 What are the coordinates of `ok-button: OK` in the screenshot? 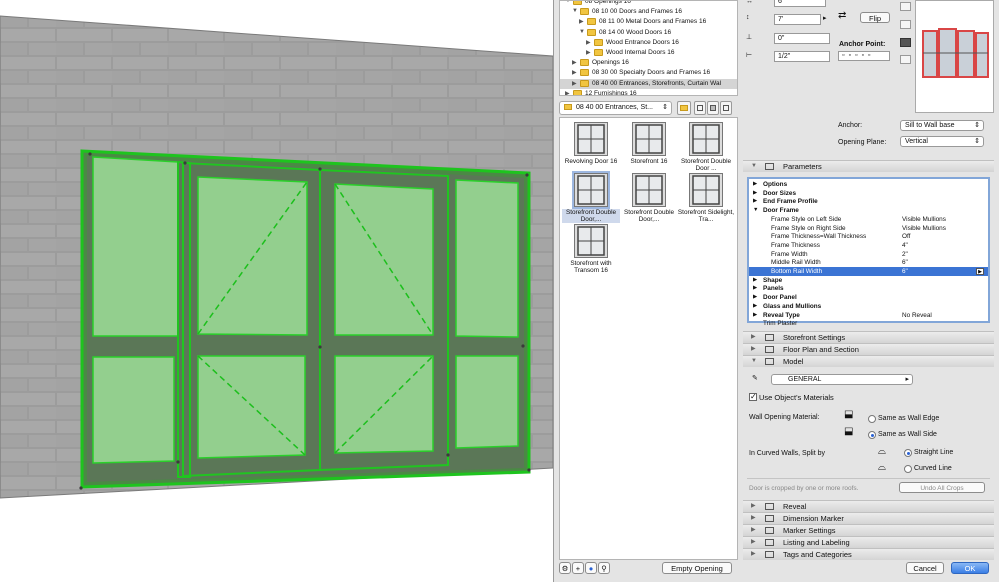 It's located at (970, 568).